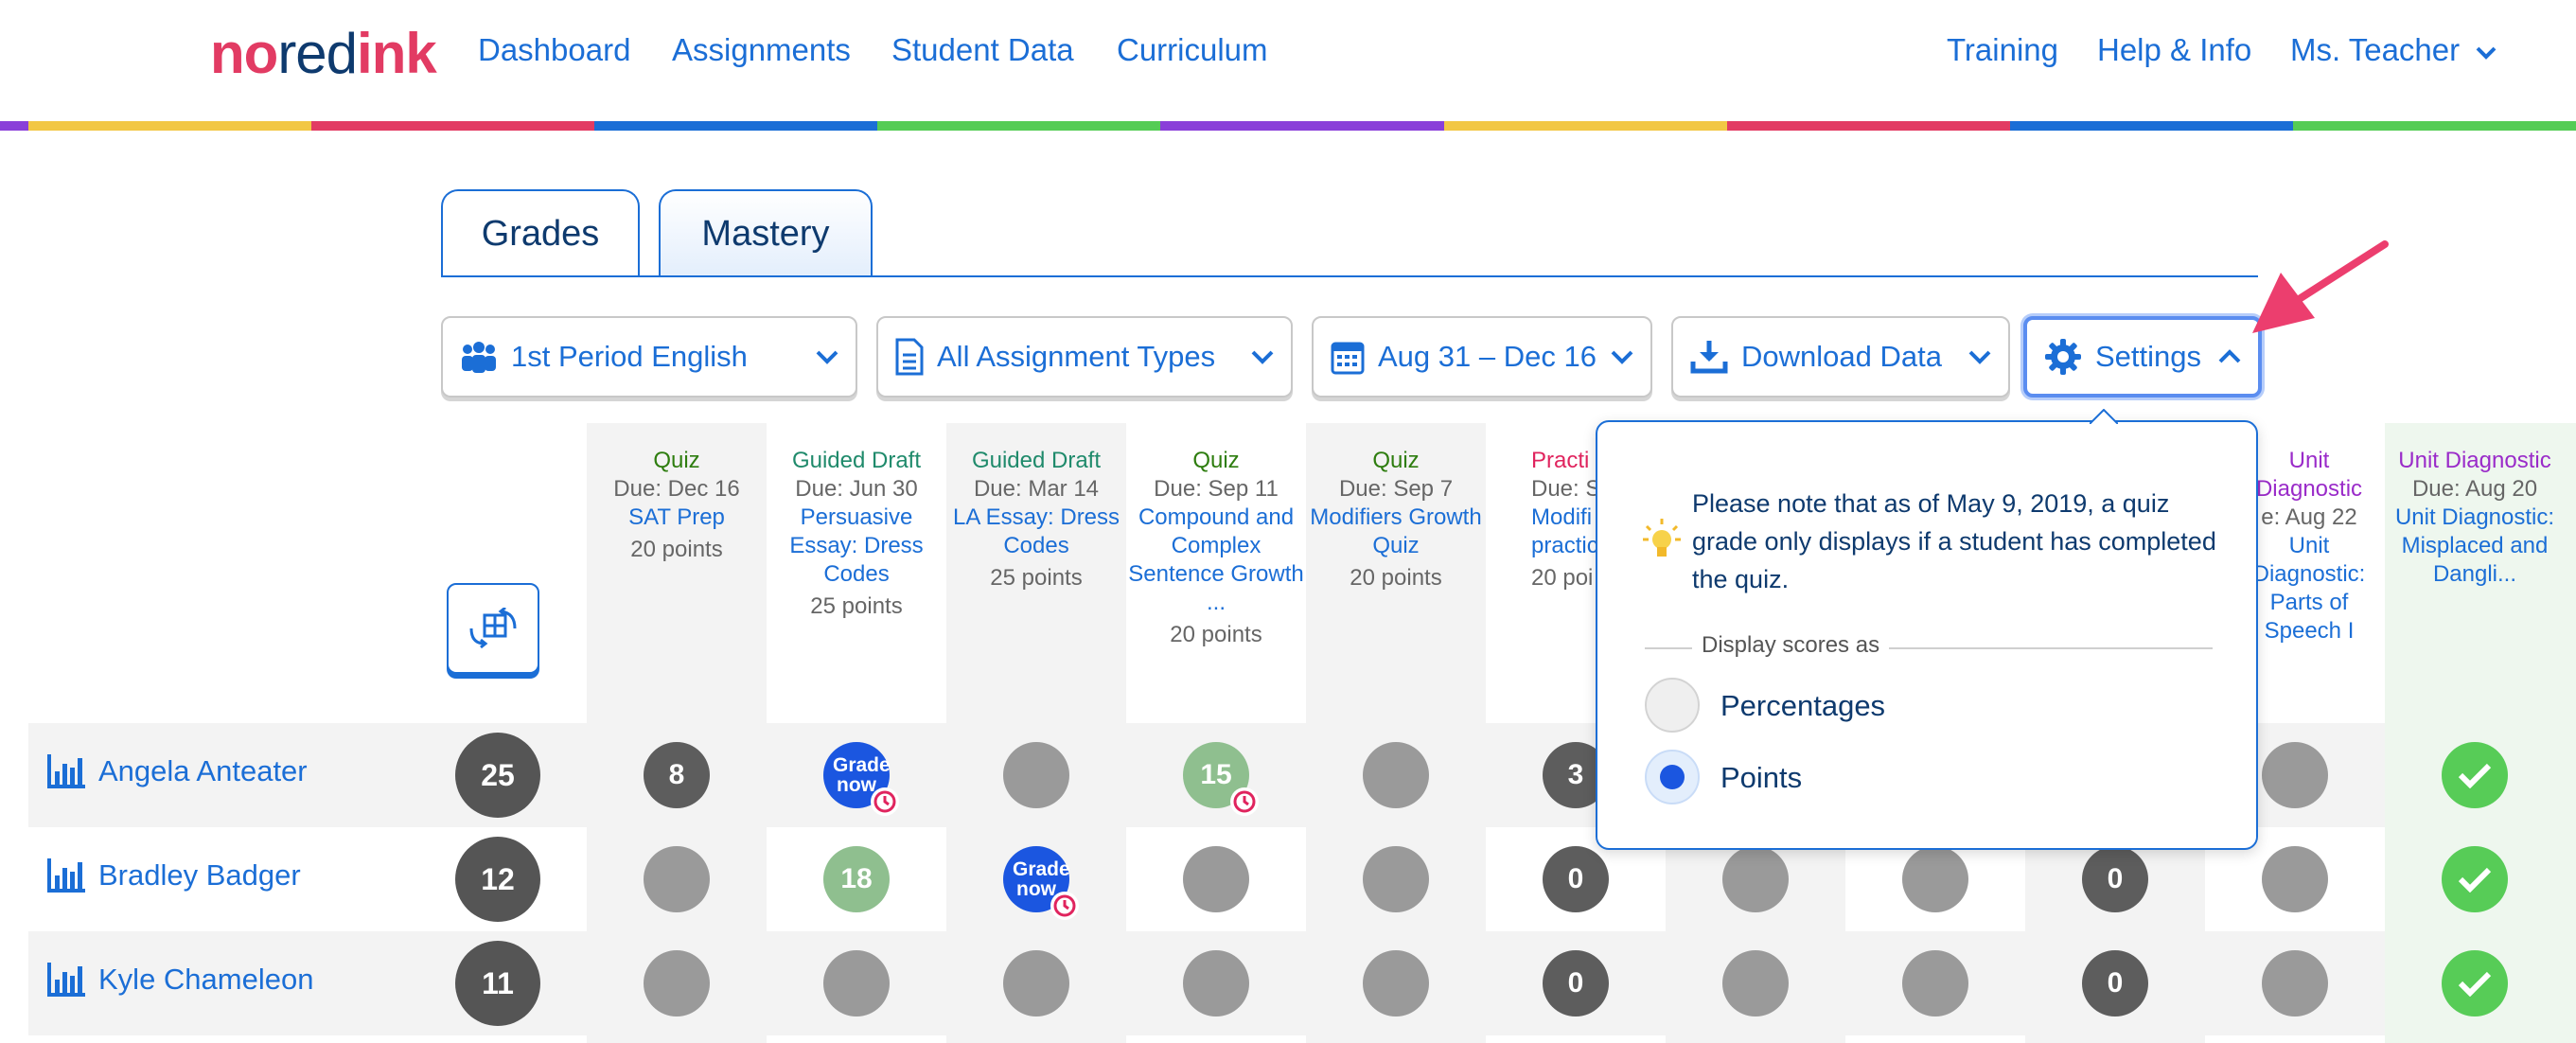 The image size is (2576, 1043). Describe the element at coordinates (856, 546) in the screenshot. I see `assignment-title: Persuasive Essay: Dress Codes` at that location.